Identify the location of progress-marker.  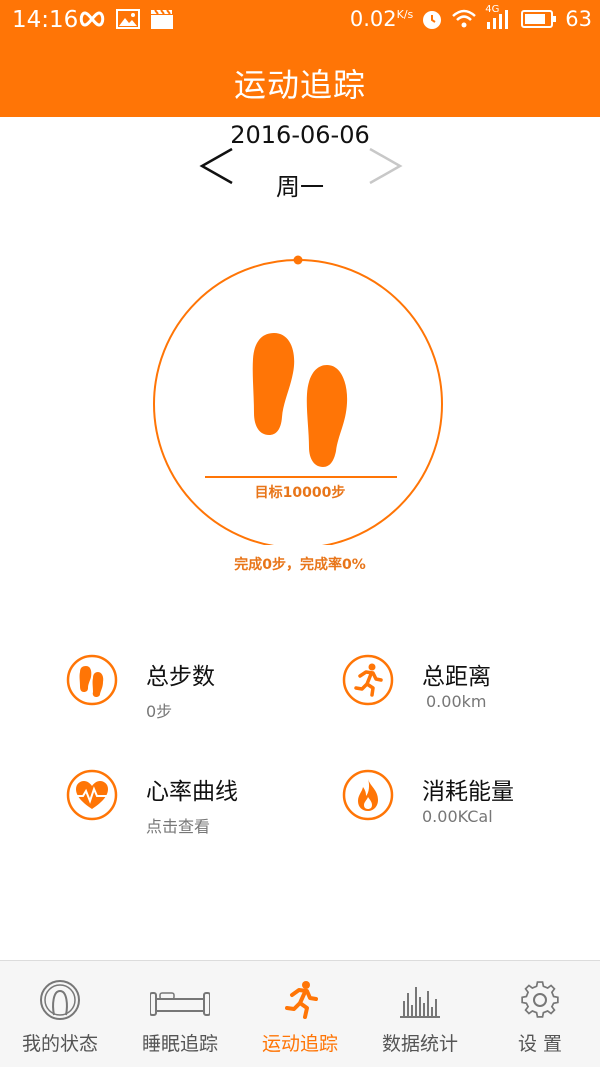
(298, 260).